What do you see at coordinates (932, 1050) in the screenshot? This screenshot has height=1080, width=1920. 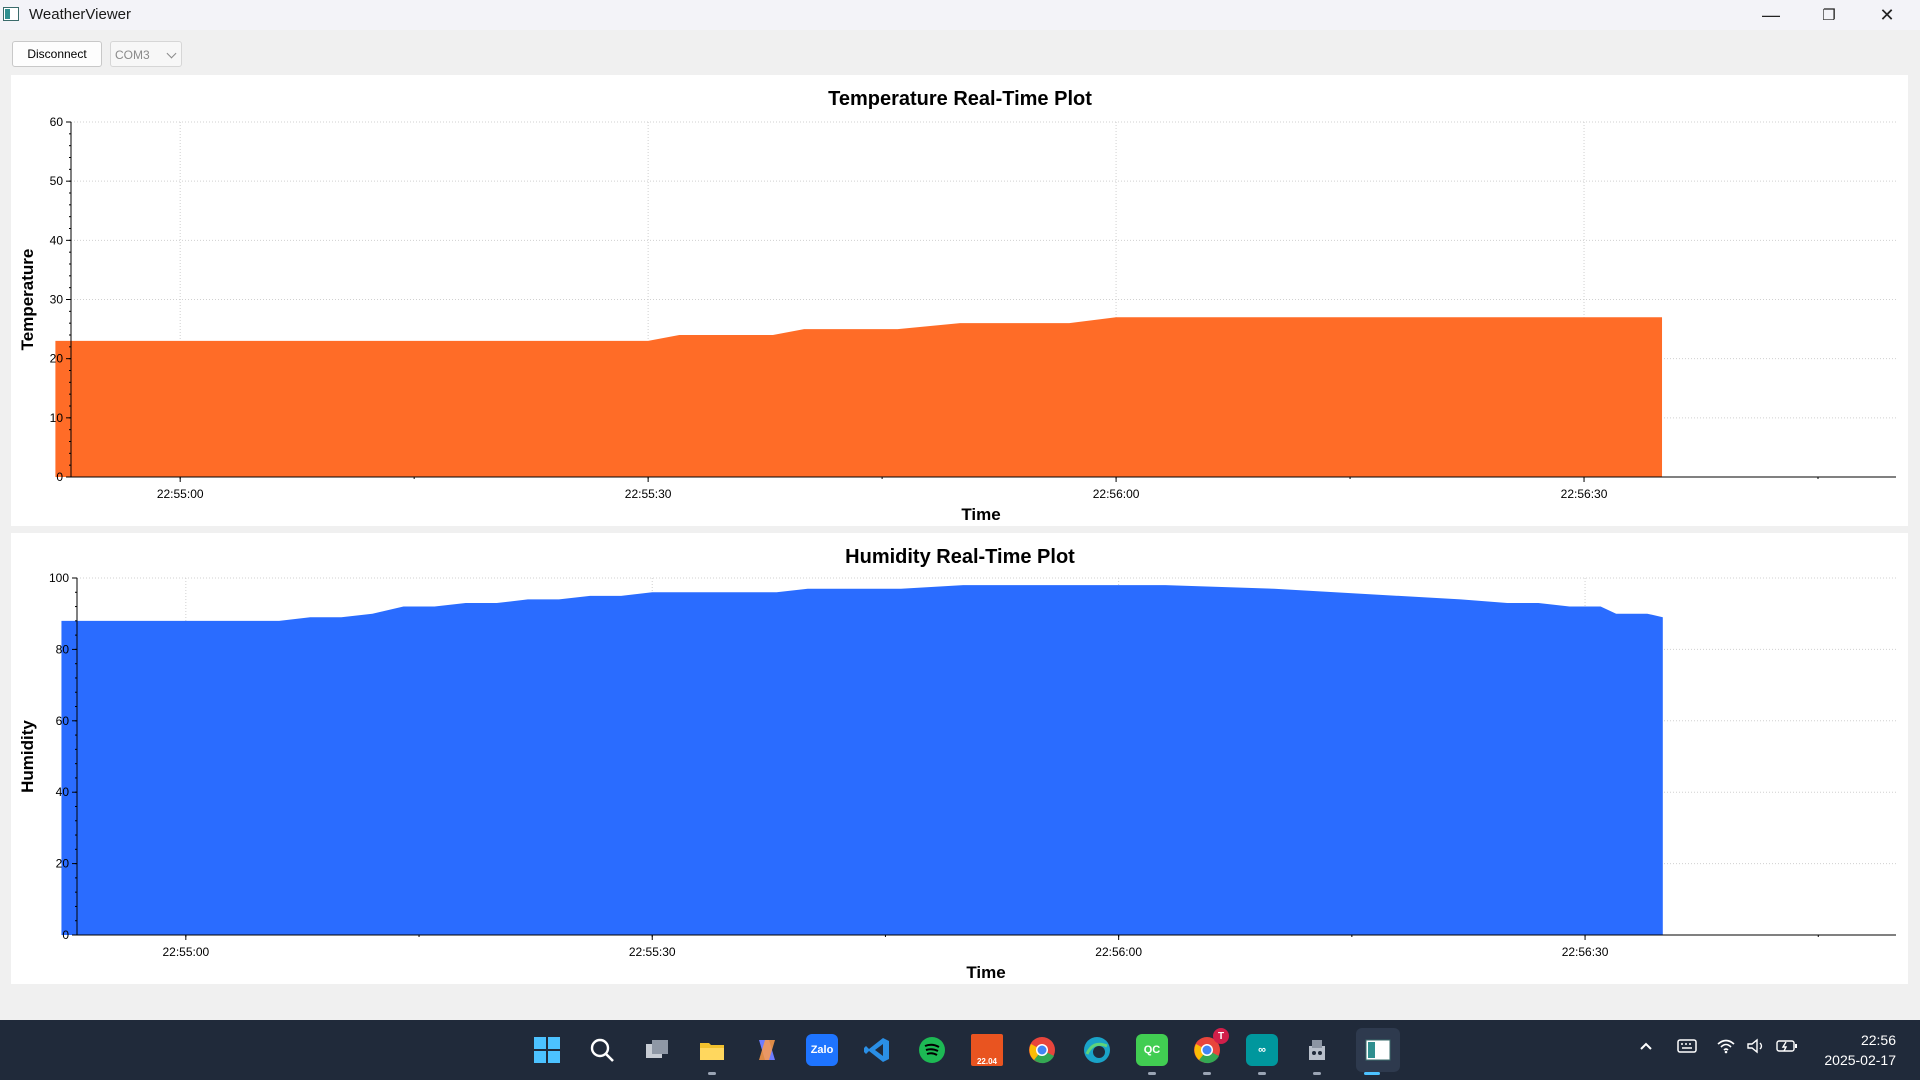 I see `spotify-icon` at bounding box center [932, 1050].